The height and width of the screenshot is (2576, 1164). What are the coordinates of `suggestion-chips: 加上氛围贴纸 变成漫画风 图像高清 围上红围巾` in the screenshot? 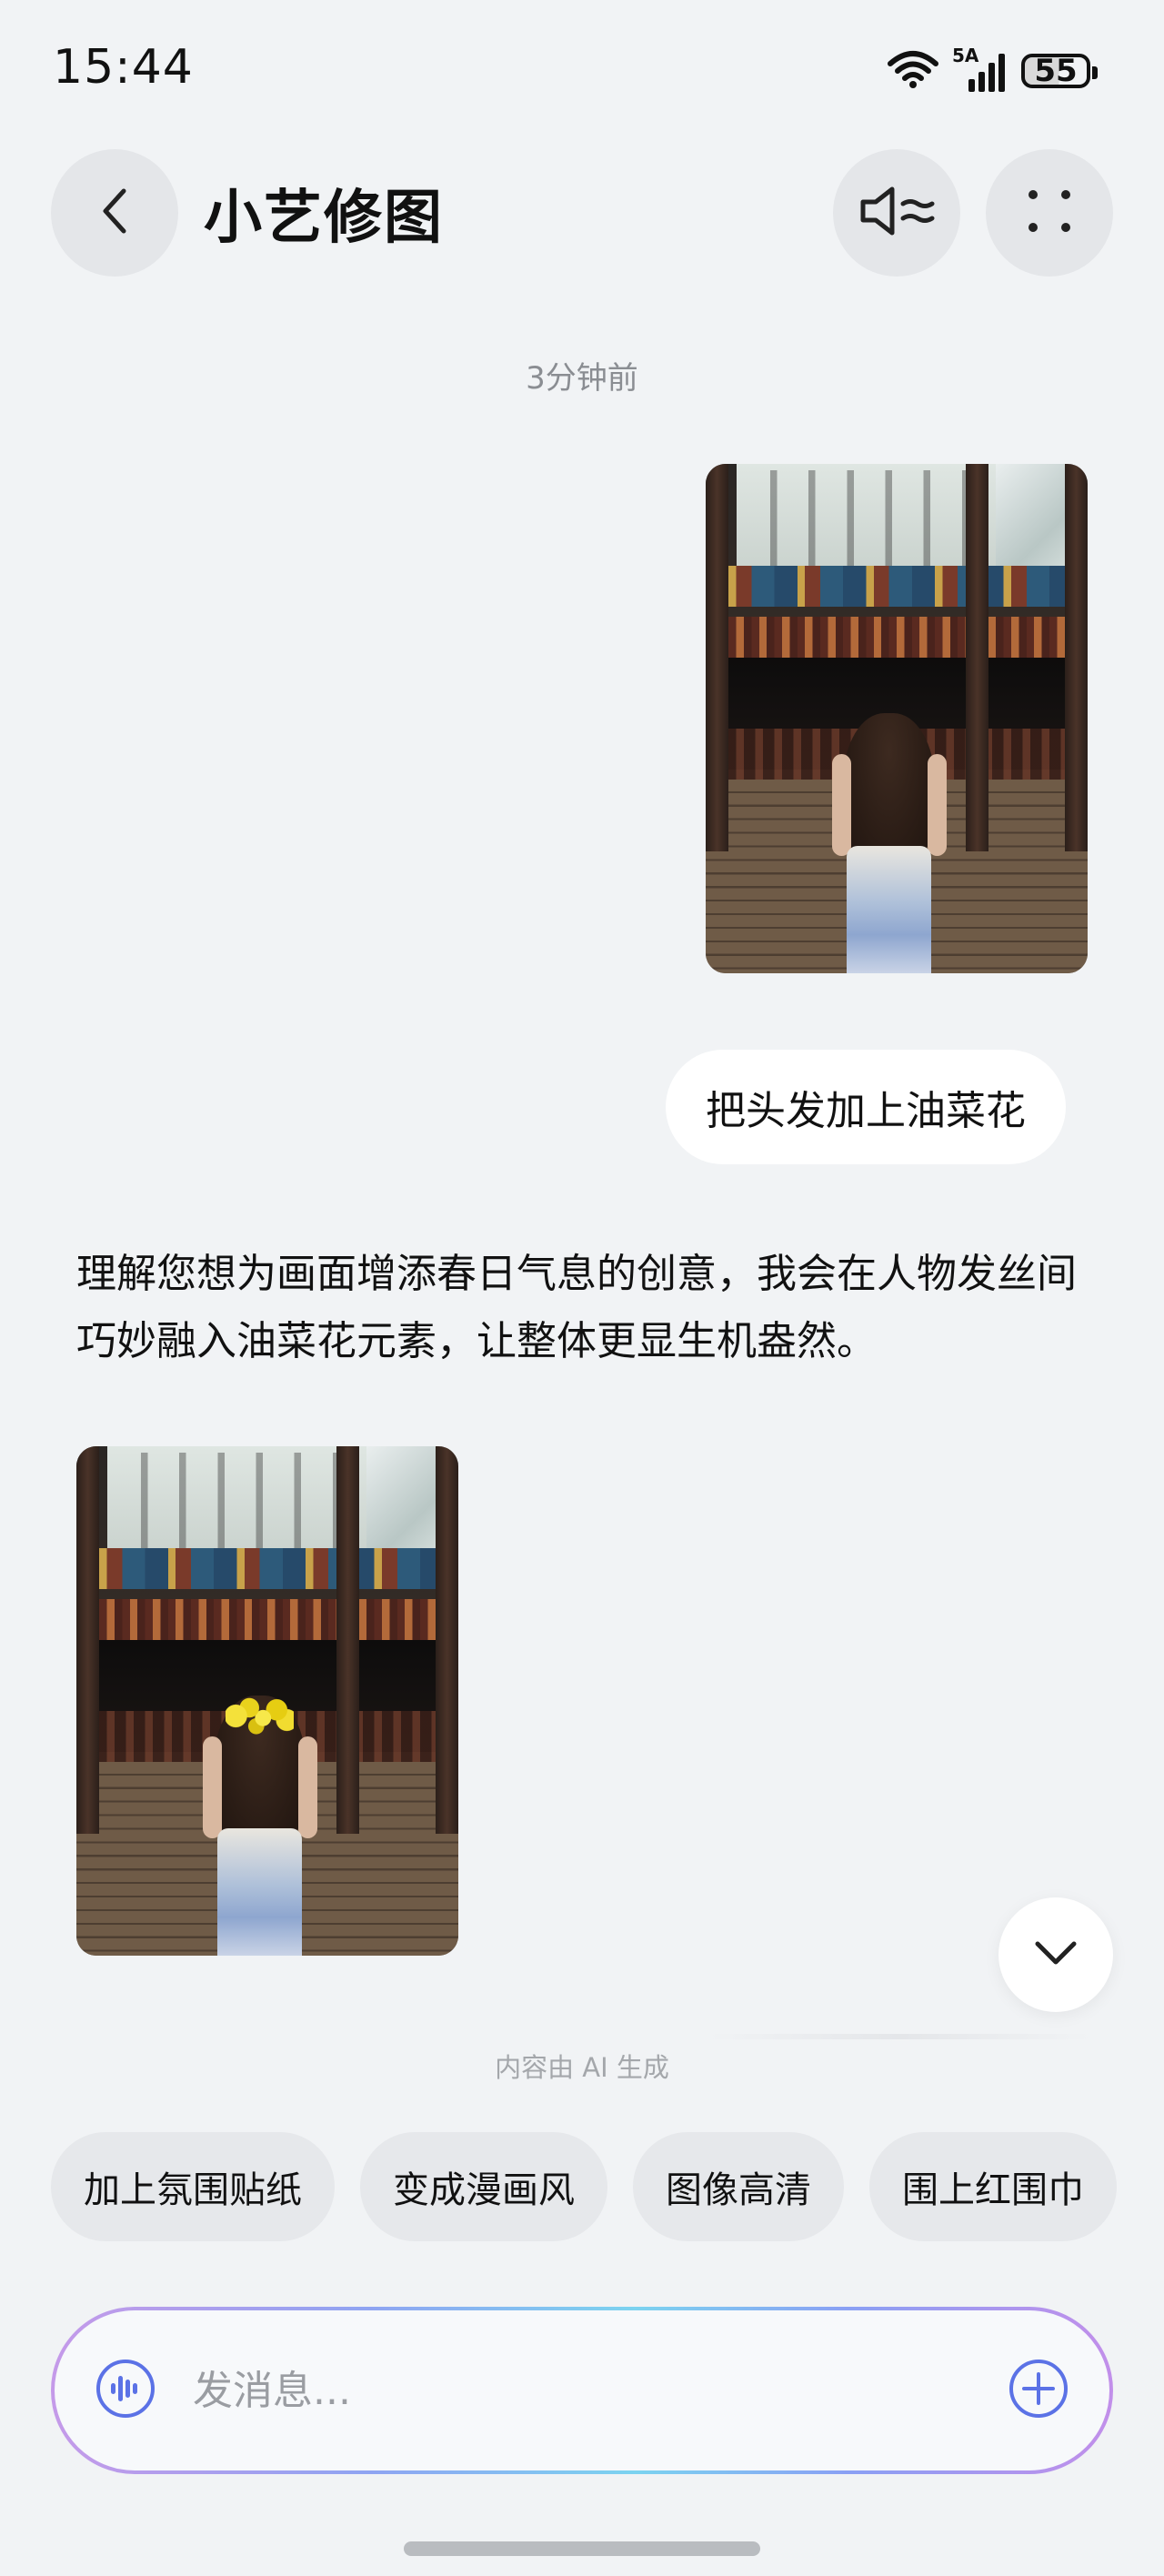 It's located at (584, 2186).